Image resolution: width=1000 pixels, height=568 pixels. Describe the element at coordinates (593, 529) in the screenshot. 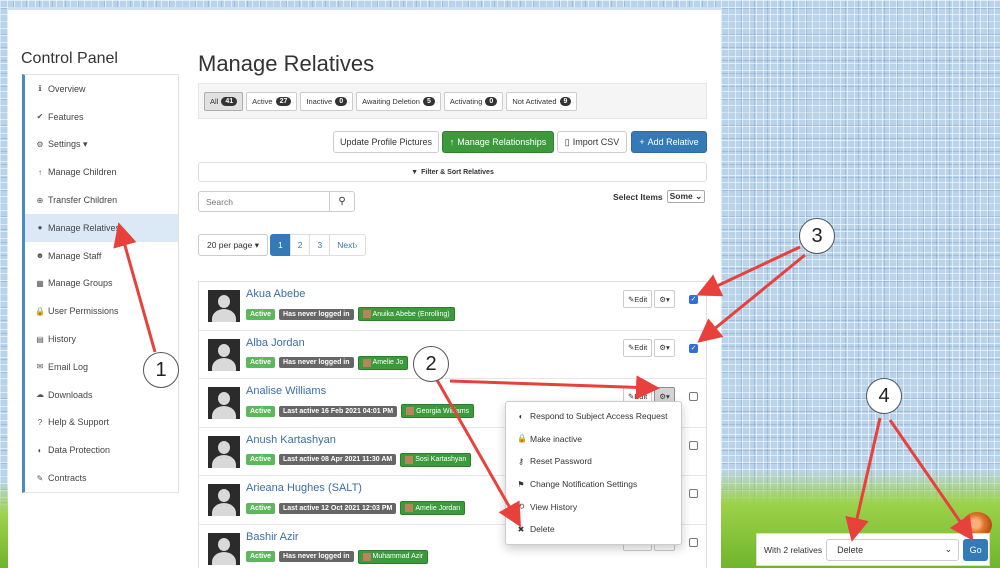

I see `menu-item-delete: ✖ Delete` at that location.